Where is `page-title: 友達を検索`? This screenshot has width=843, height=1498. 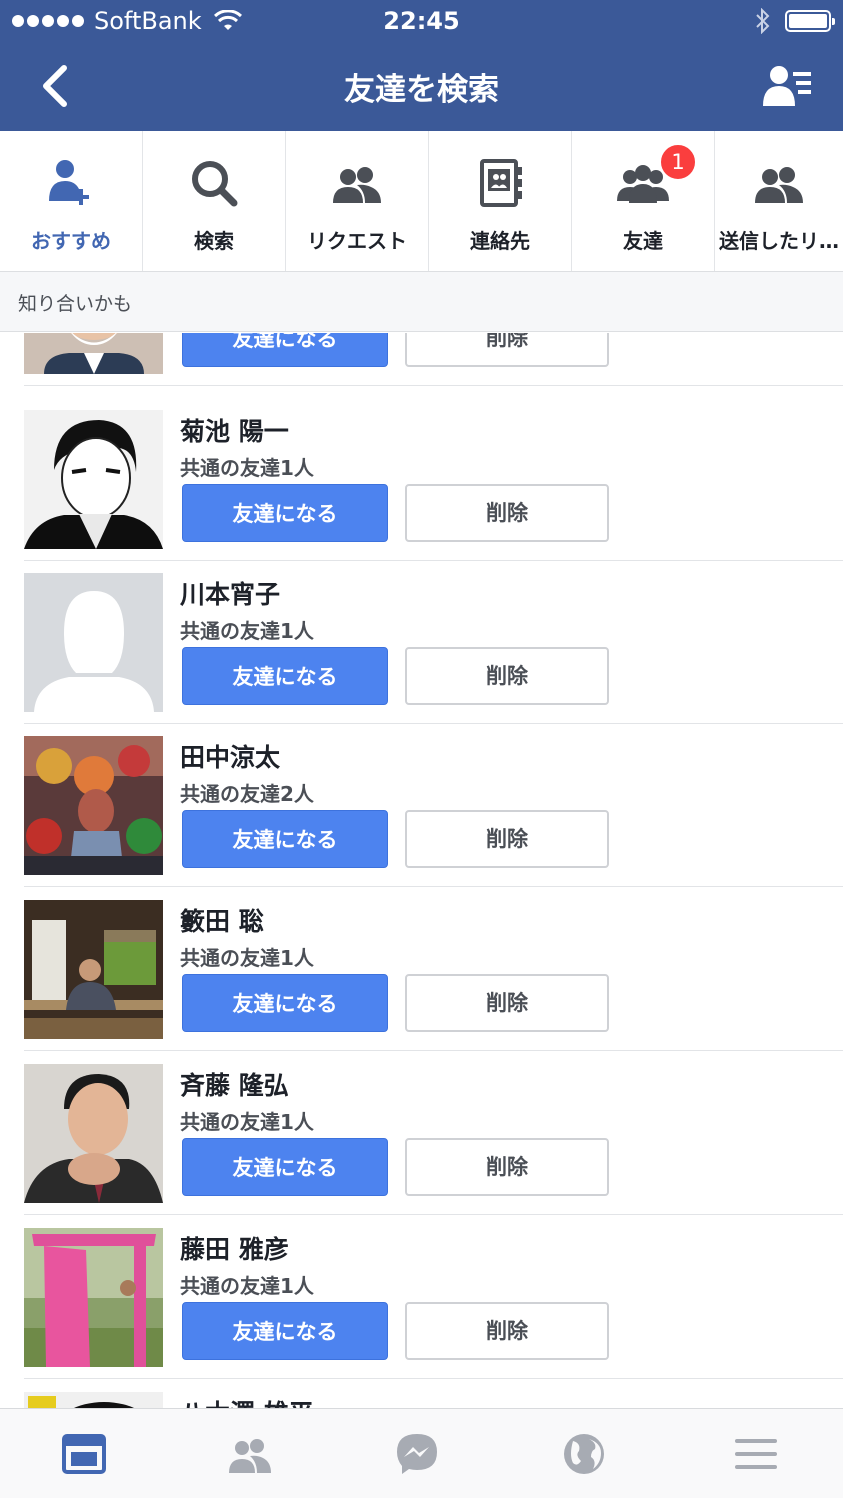 page-title: 友達を検索 is located at coordinates (421, 90).